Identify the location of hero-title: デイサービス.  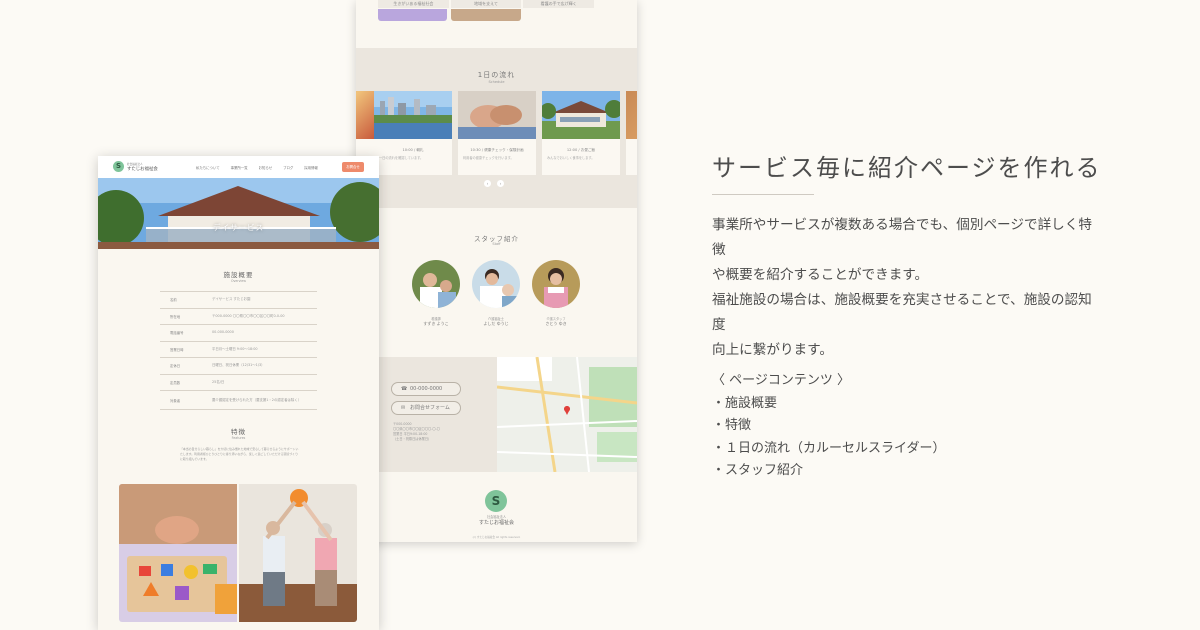
(238, 227).